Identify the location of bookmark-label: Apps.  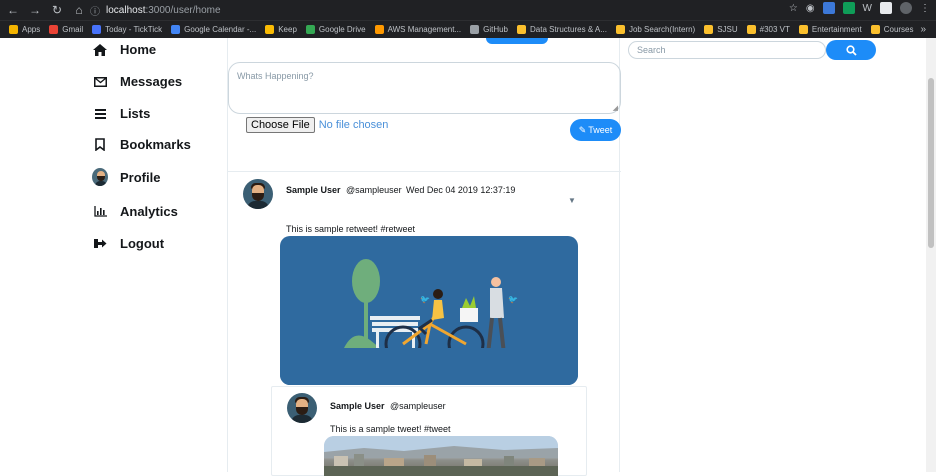
(31, 29).